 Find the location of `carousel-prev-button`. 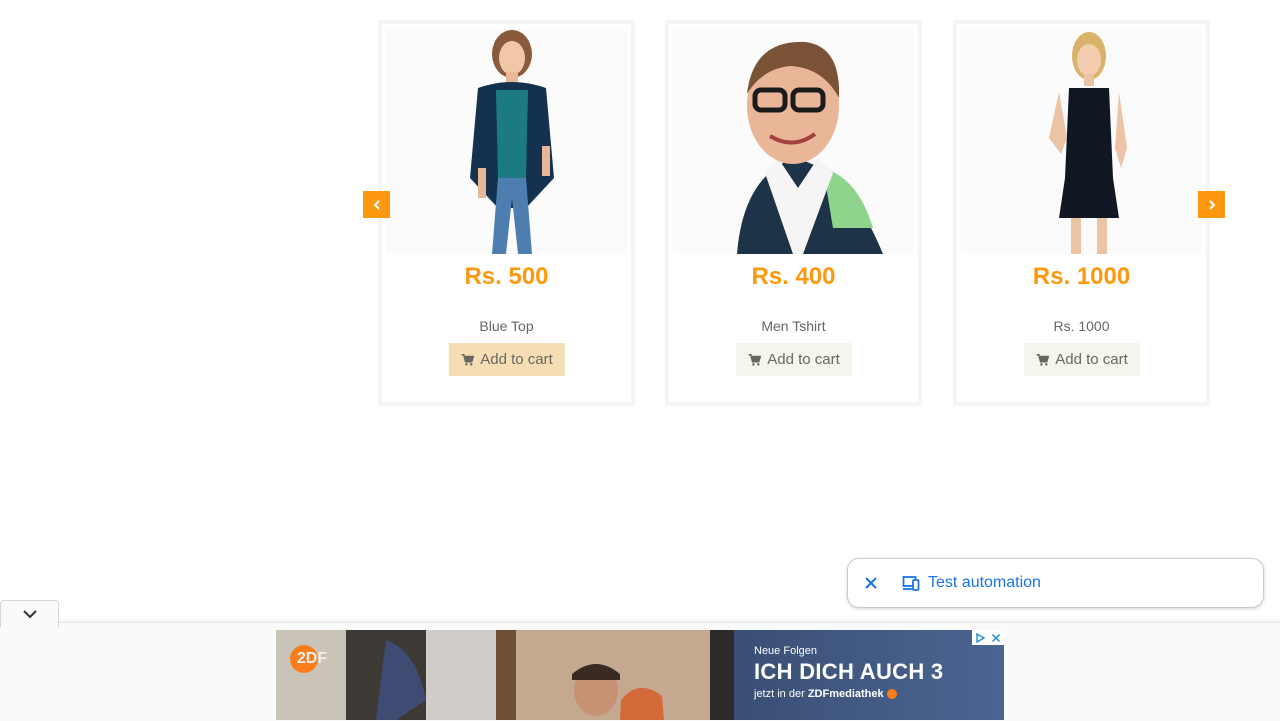

carousel-prev-button is located at coordinates (376, 204).